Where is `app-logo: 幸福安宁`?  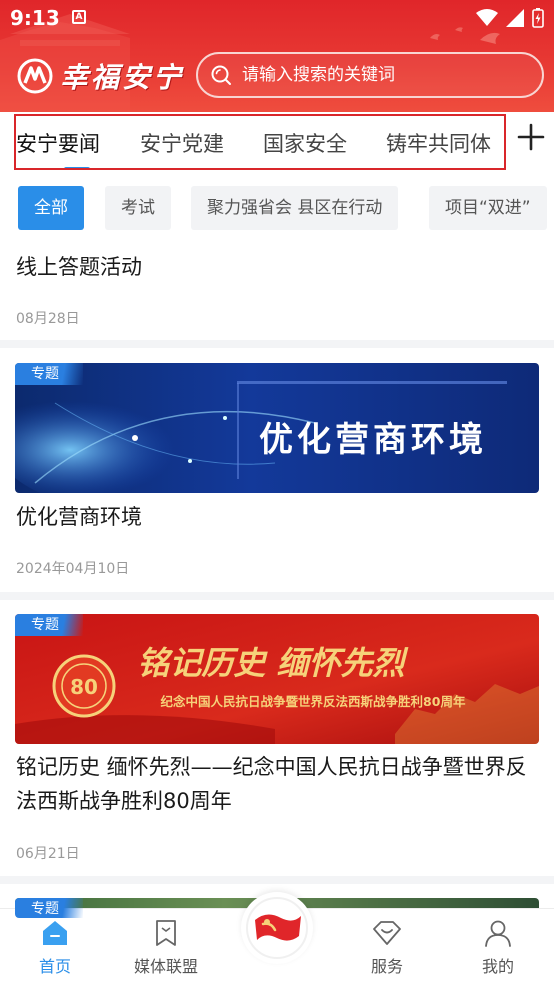
app-logo: 幸福安宁 is located at coordinates (100, 76).